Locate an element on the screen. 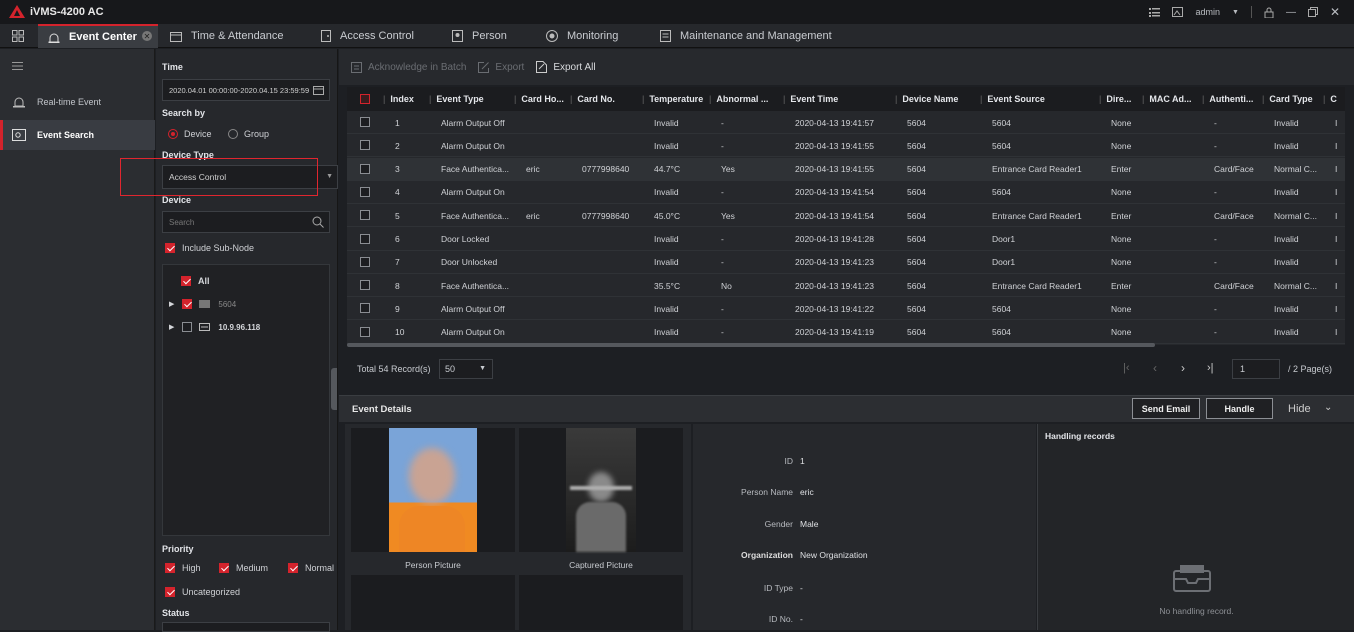  column-header: Event Type is located at coordinates (471, 99).